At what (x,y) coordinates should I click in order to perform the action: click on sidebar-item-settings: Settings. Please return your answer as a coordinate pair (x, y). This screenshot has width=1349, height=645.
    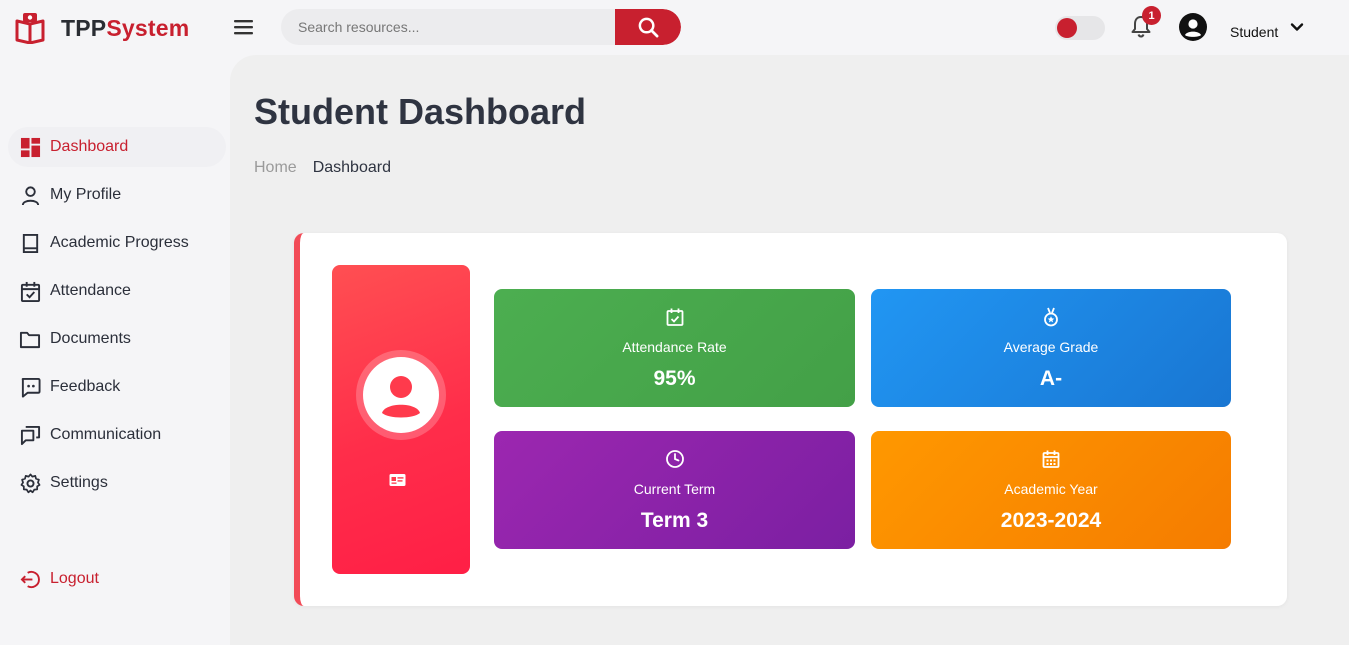
    Looking at the image, I should click on (117, 483).